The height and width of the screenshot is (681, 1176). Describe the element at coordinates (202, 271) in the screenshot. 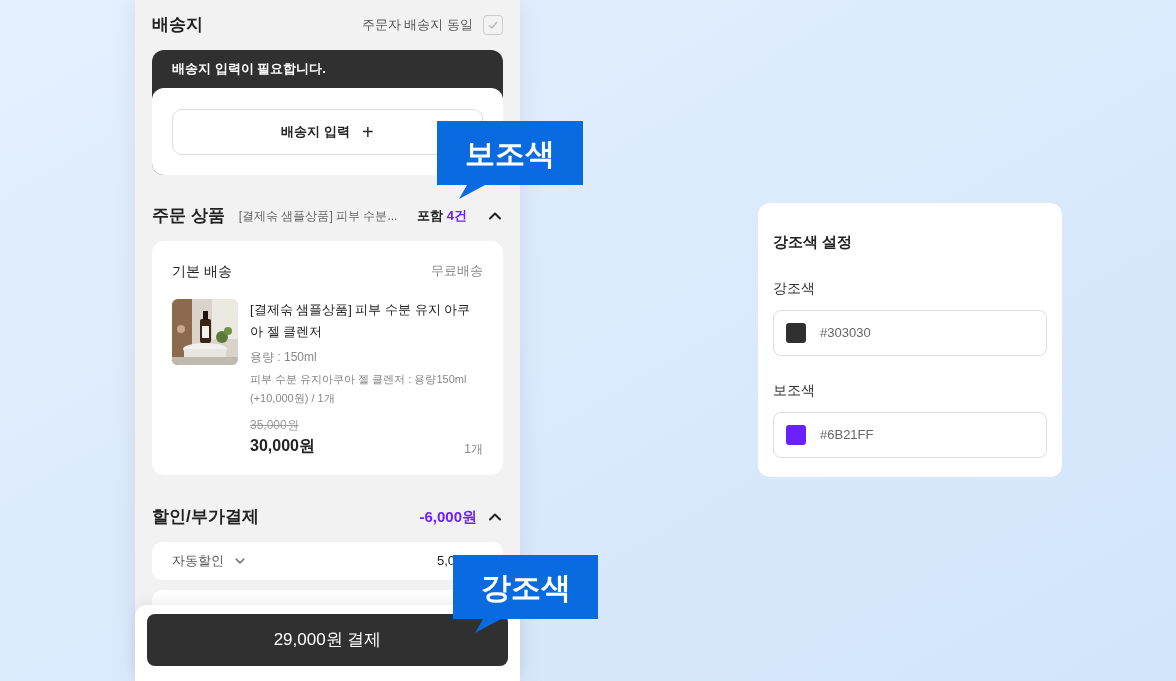

I see `delivery-group-title: 기본 배송` at that location.